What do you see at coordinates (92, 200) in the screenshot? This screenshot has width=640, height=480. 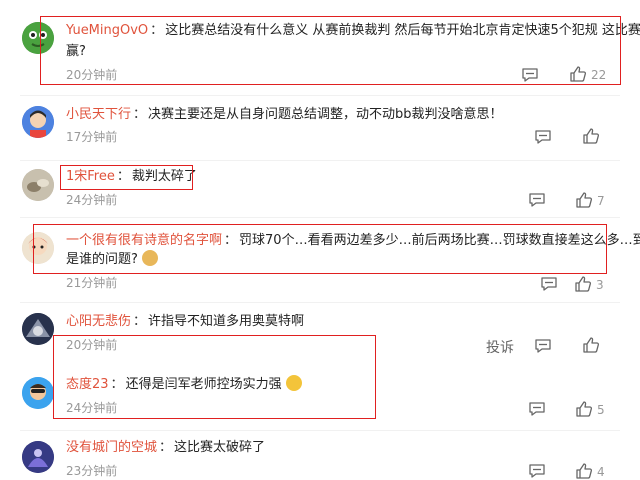 I see `timestamp: 24分钟前` at bounding box center [92, 200].